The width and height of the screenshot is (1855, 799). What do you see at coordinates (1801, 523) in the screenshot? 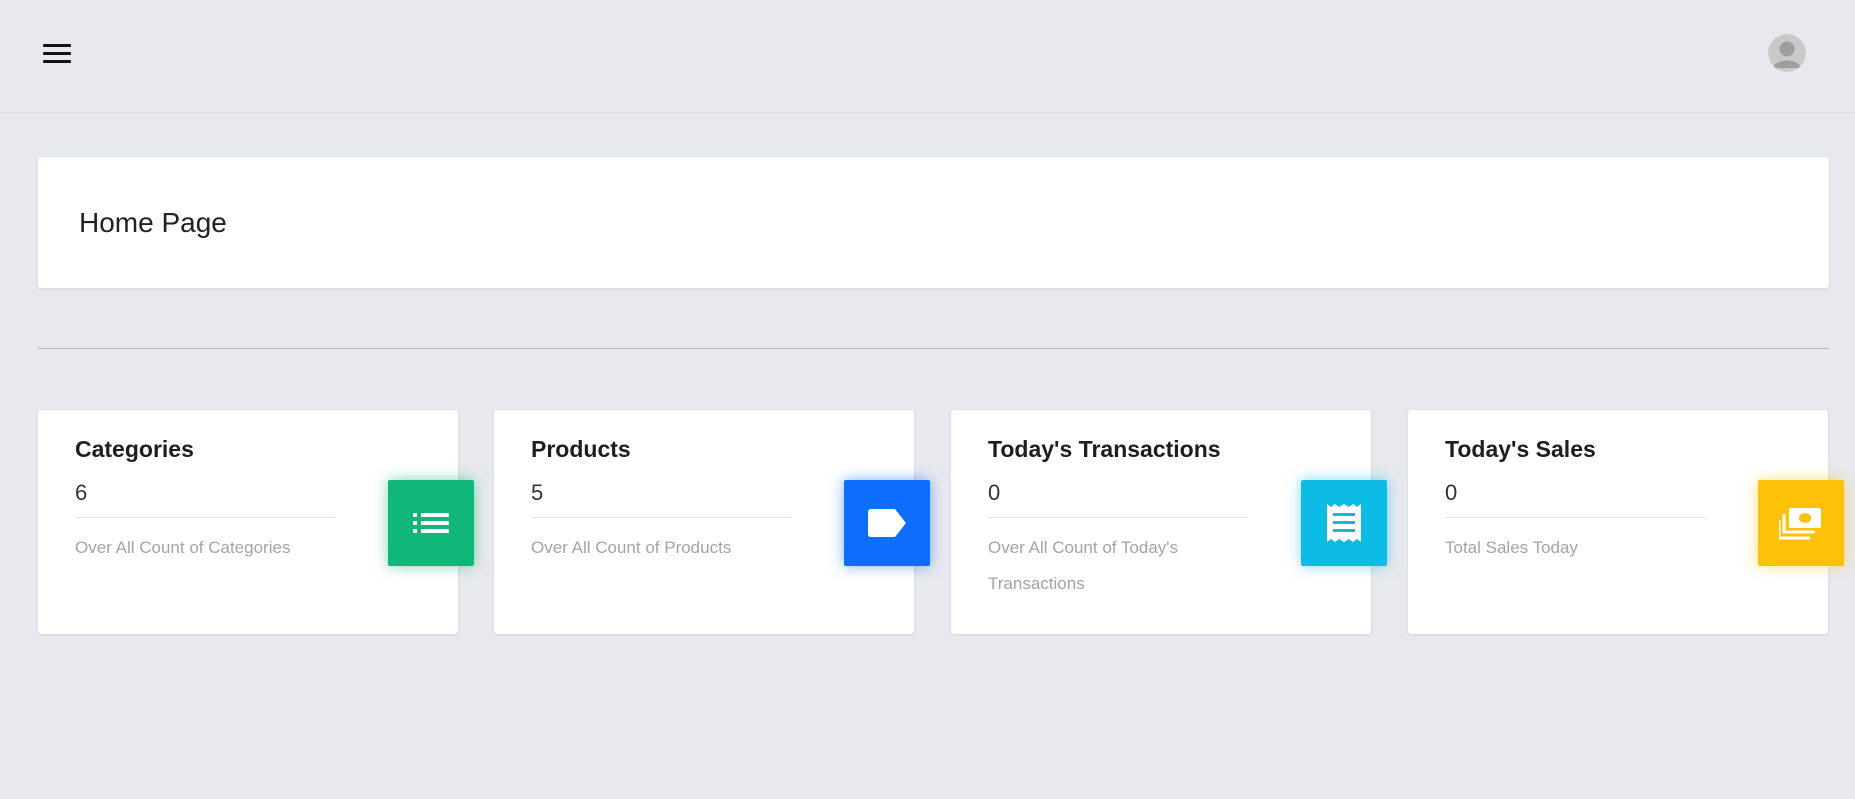
I see `money-bills-icon` at bounding box center [1801, 523].